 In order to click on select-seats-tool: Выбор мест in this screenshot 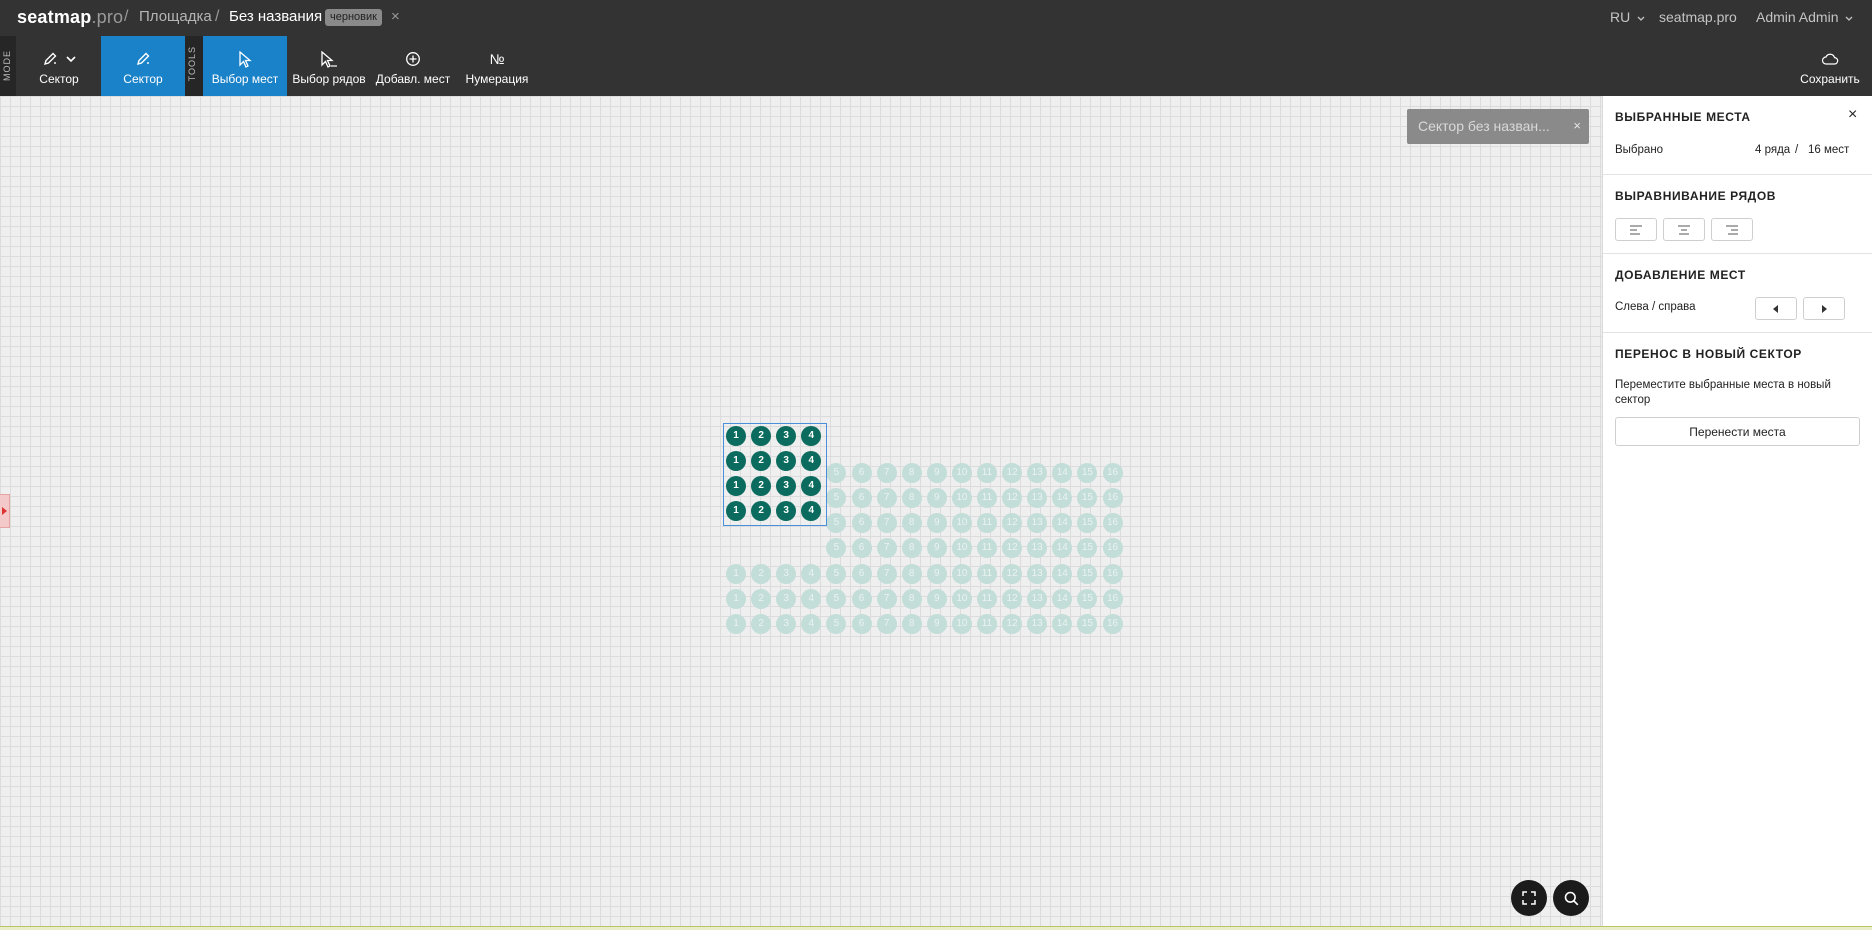, I will do `click(245, 66)`.